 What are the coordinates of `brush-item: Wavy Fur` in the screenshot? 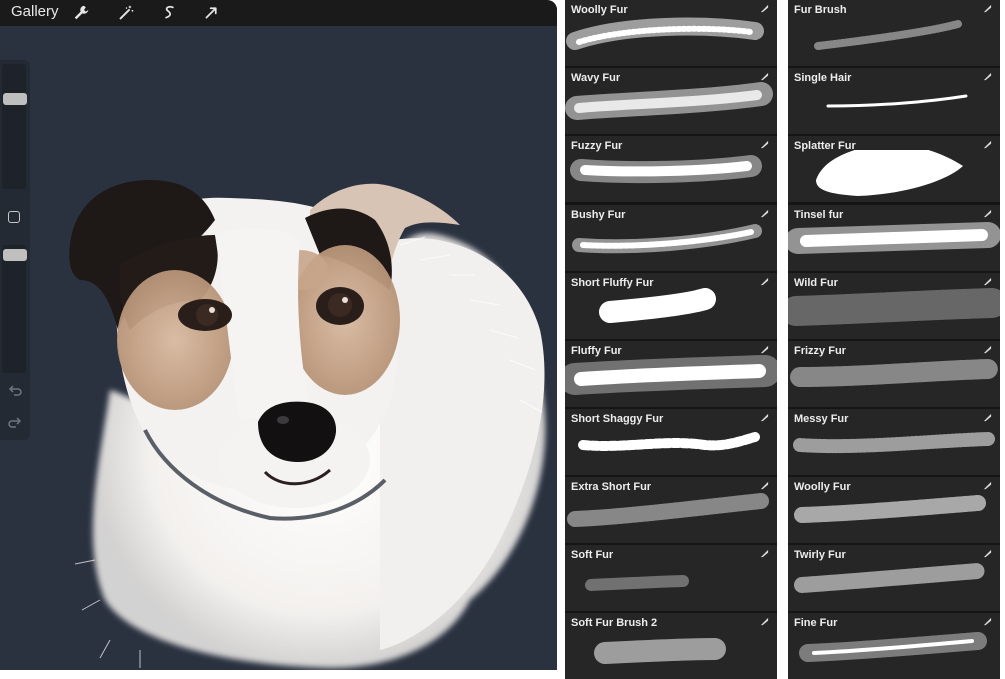 It's located at (671, 101).